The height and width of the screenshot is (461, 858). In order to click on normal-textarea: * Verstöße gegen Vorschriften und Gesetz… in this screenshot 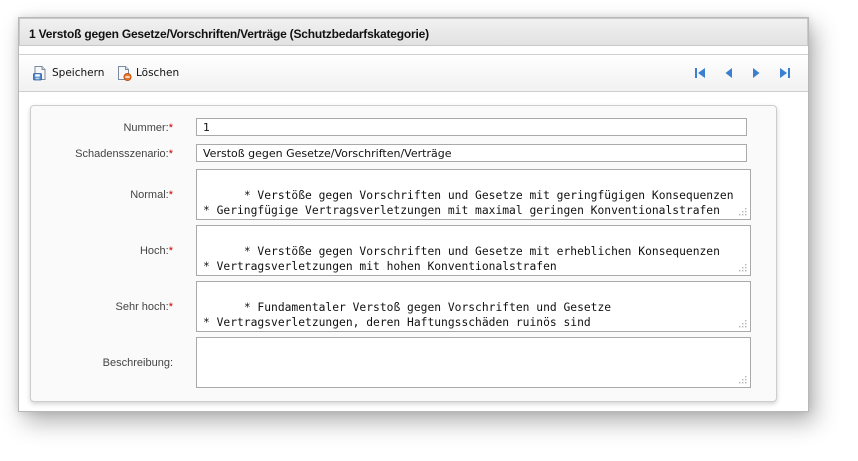, I will do `click(473, 194)`.